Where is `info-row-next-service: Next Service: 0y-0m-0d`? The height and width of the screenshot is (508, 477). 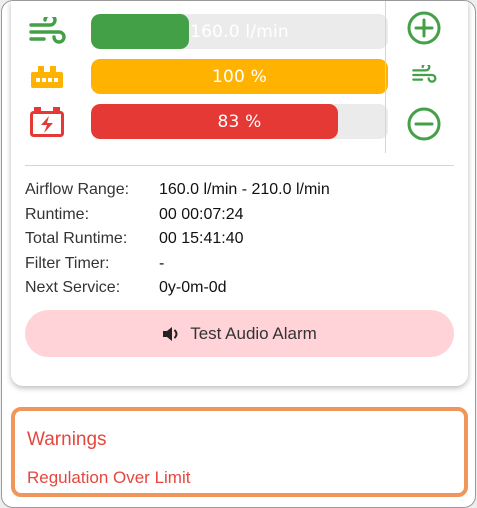
info-row-next-service: Next Service: 0y-0m-0d is located at coordinates (177, 288).